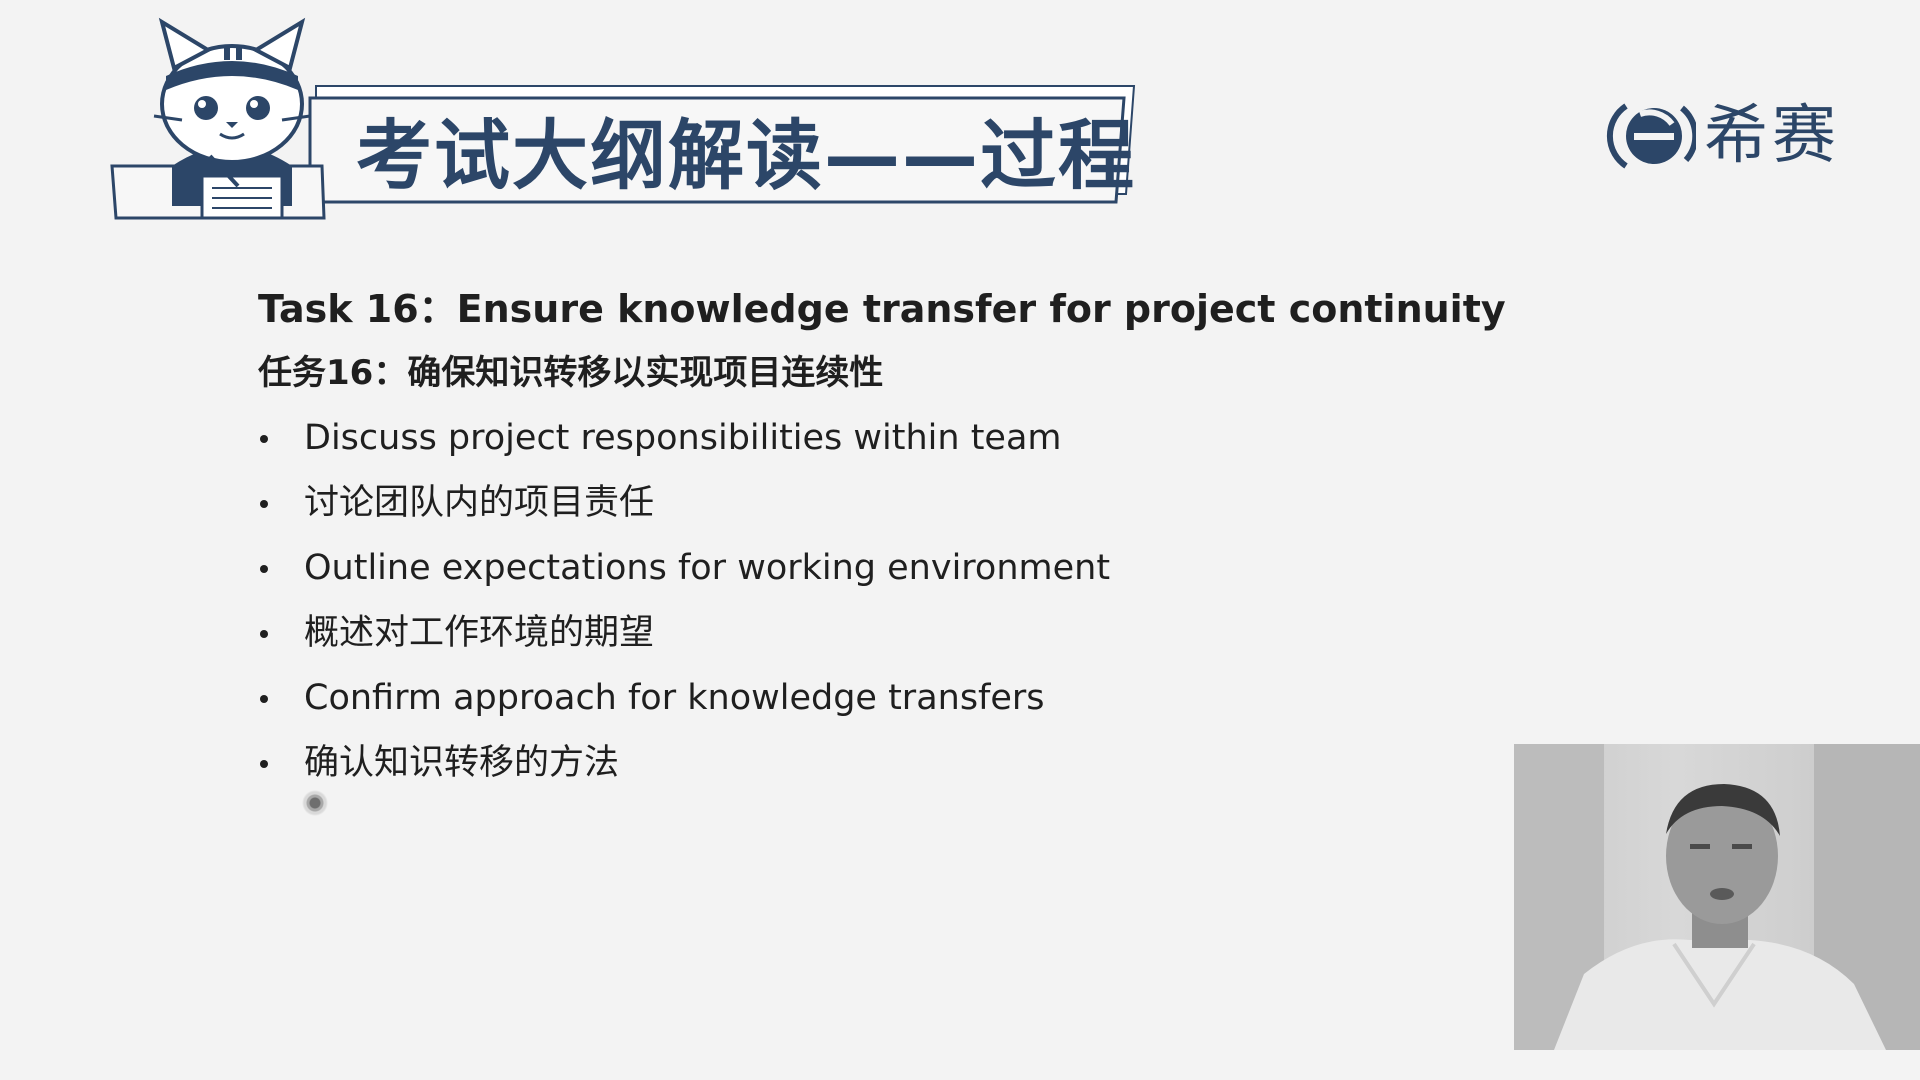  What do you see at coordinates (479, 503) in the screenshot?
I see `bullet-text: 讨论团队内的项目责任` at bounding box center [479, 503].